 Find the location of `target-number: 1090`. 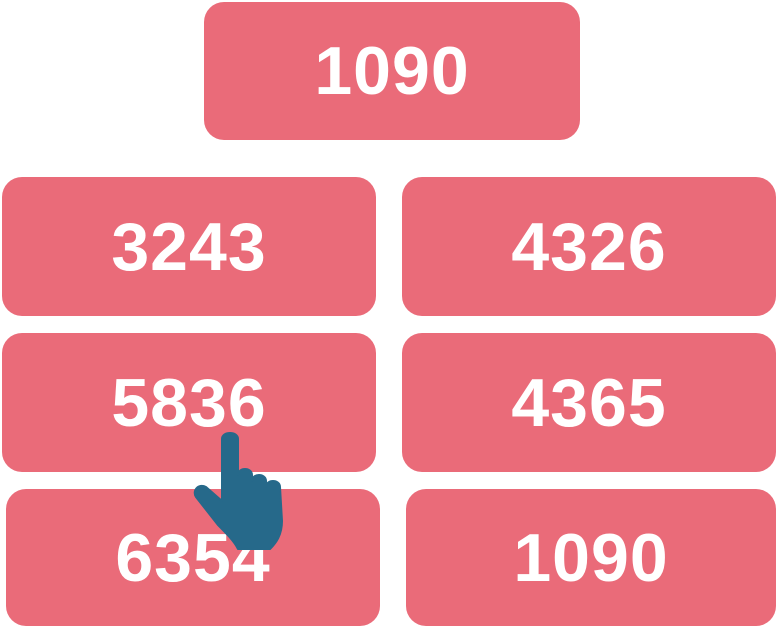

target-number: 1090 is located at coordinates (392, 71).